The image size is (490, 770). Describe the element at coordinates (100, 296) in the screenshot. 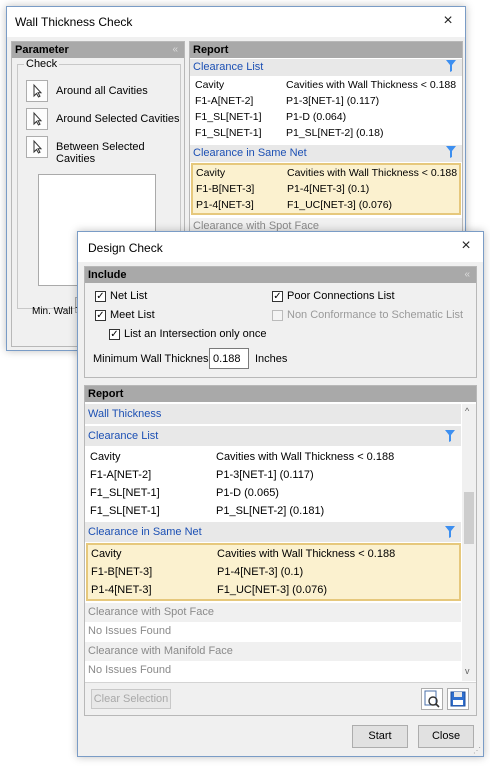

I see `net-list-checkbox: ✓` at that location.